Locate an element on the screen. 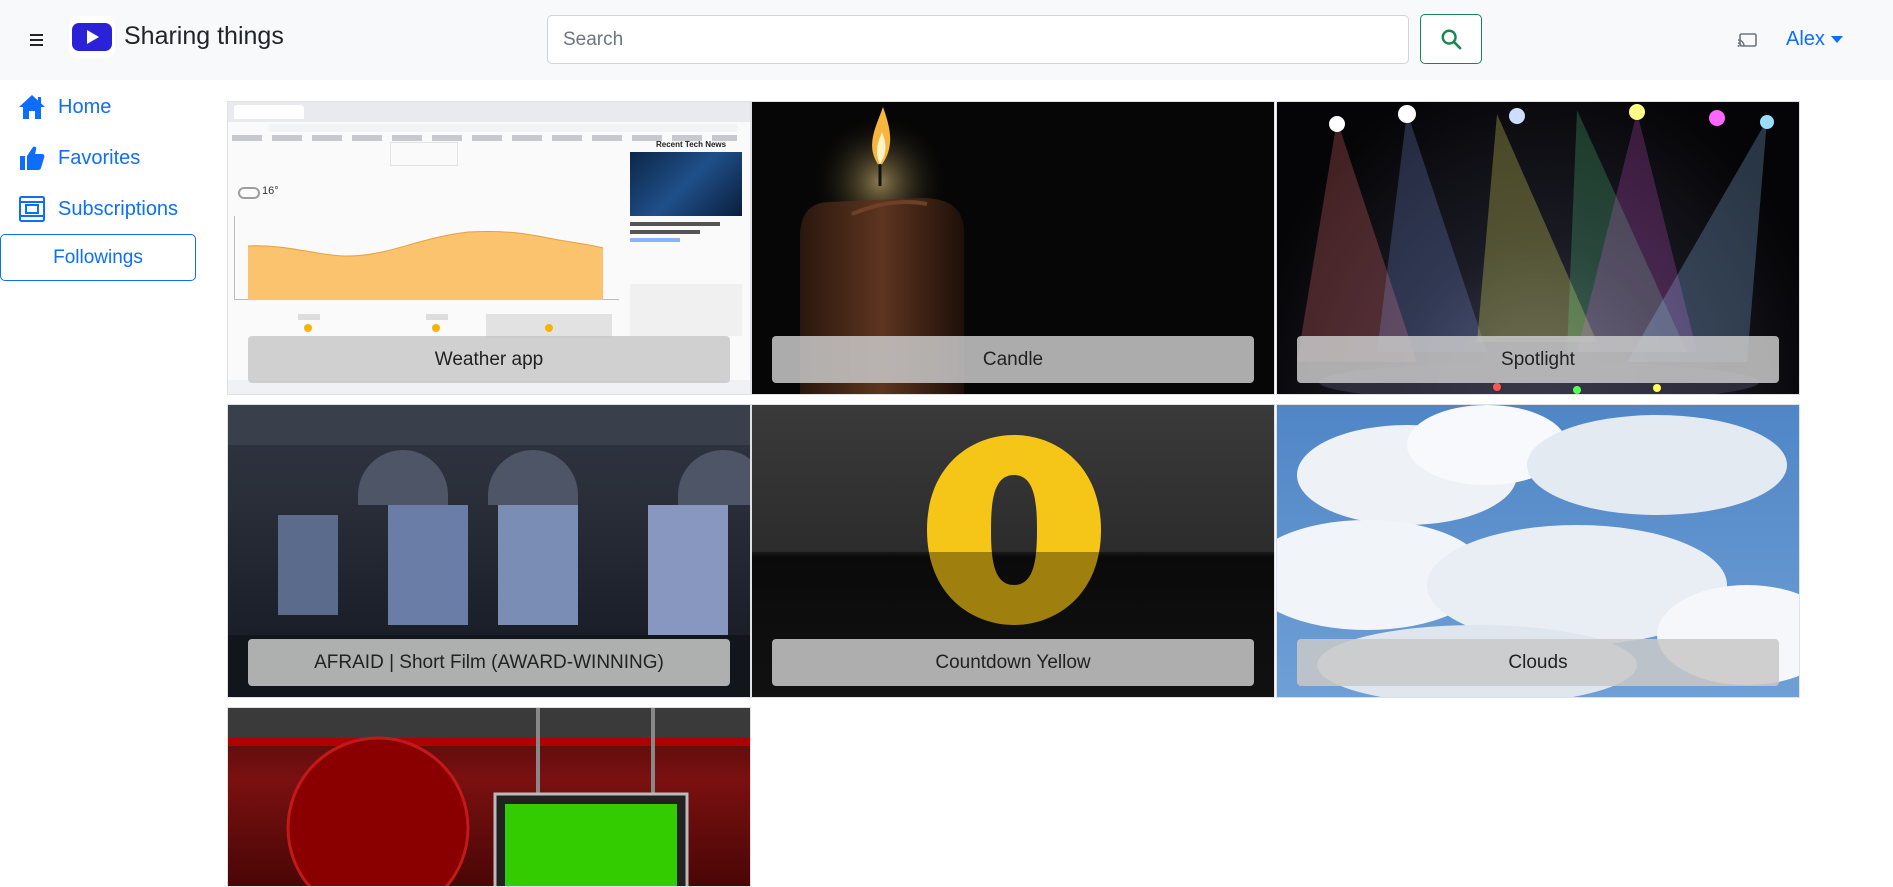 The width and height of the screenshot is (1893, 887). caret-down-icon is located at coordinates (1836, 39).